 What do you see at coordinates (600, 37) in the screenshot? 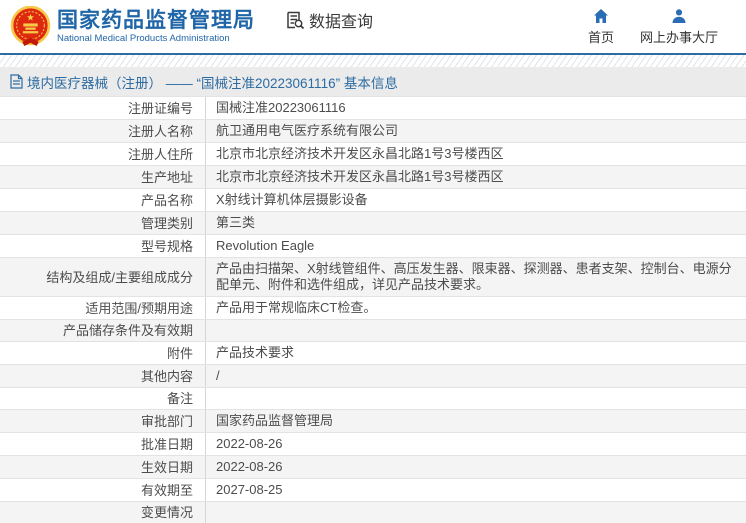
I see `nav-item-label: 首页` at bounding box center [600, 37].